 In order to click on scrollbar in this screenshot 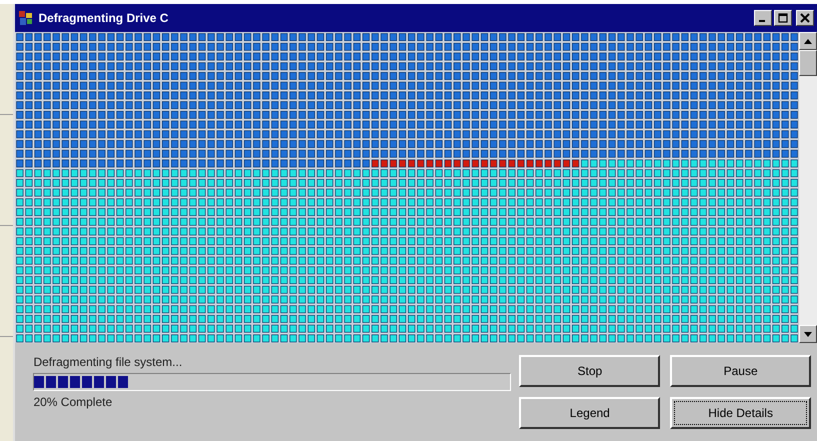, I will do `click(808, 187)`.